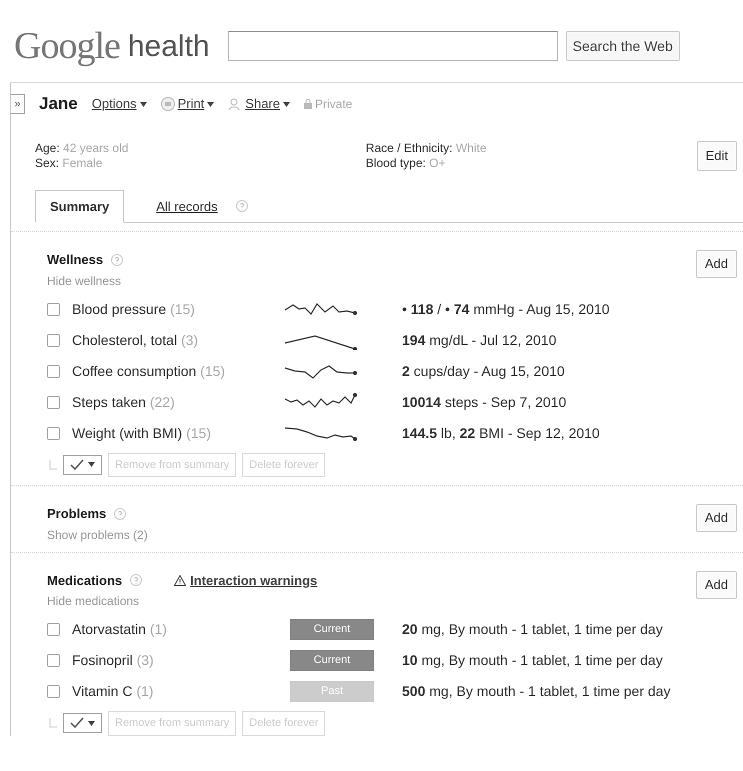  What do you see at coordinates (58, 104) in the screenshot?
I see `profile-name: Jane` at bounding box center [58, 104].